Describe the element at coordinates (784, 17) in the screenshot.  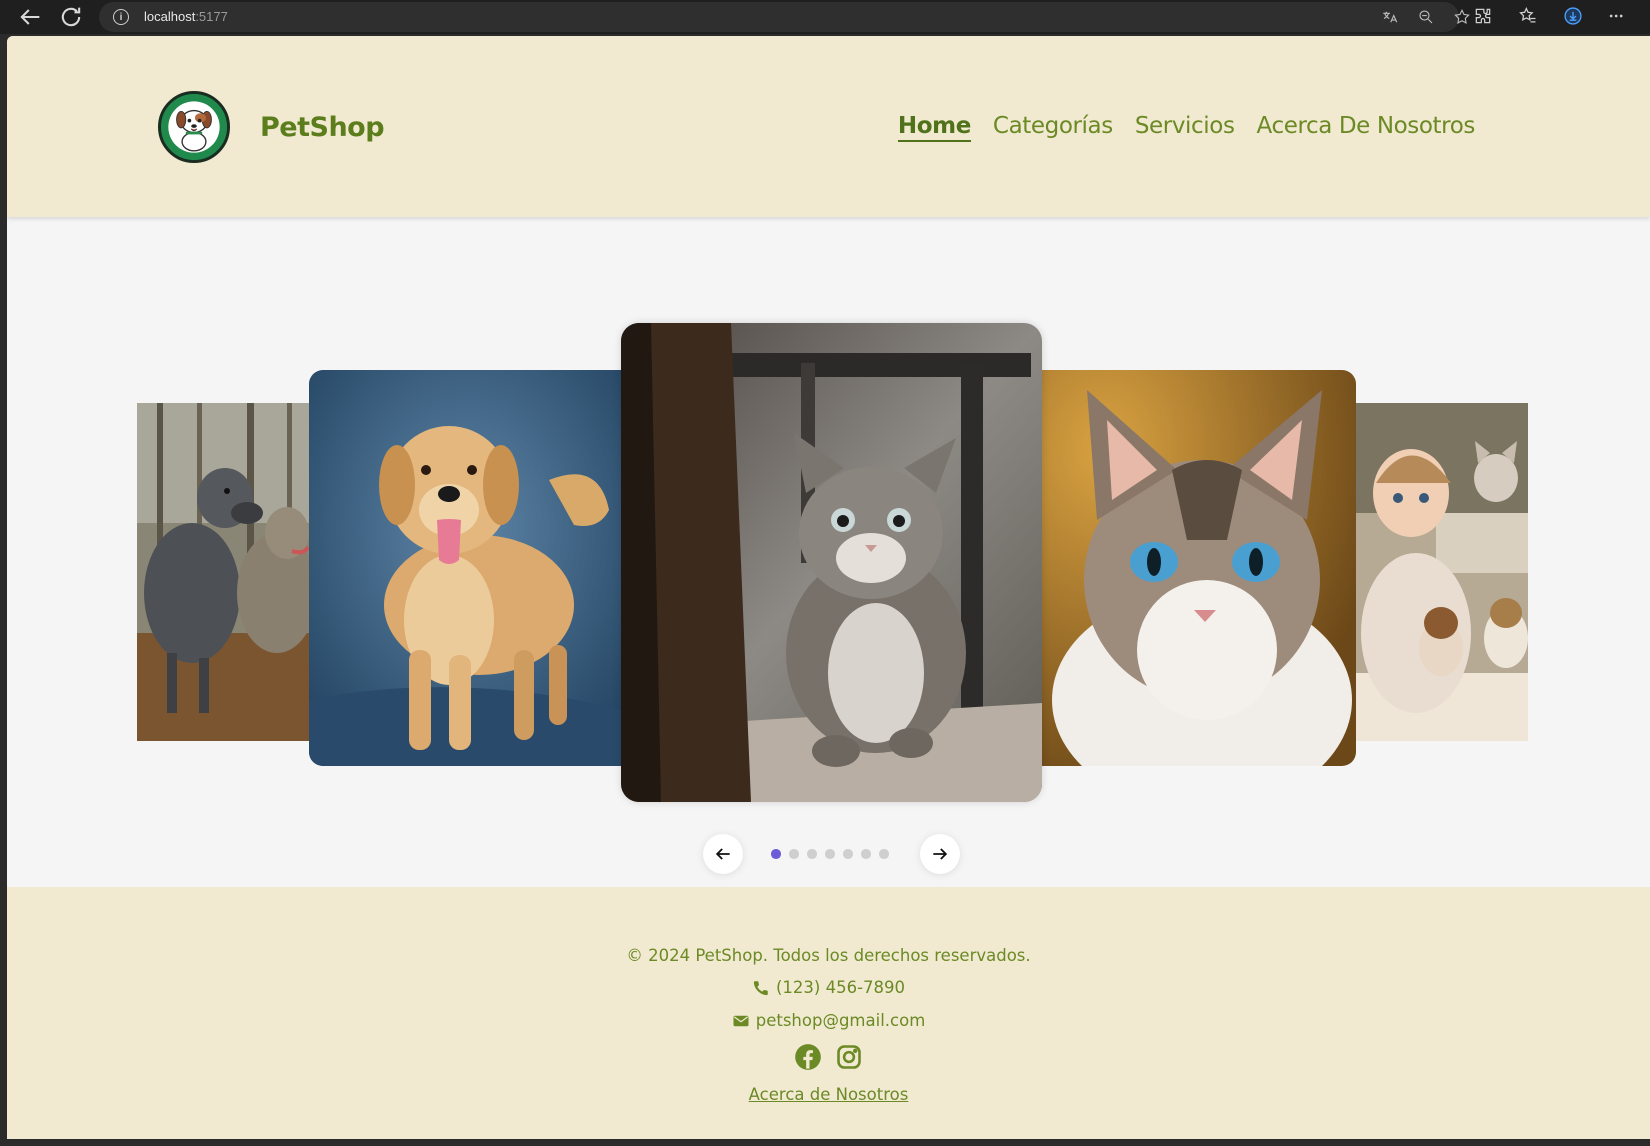
I see `address-bar: i localhost:5177` at that location.